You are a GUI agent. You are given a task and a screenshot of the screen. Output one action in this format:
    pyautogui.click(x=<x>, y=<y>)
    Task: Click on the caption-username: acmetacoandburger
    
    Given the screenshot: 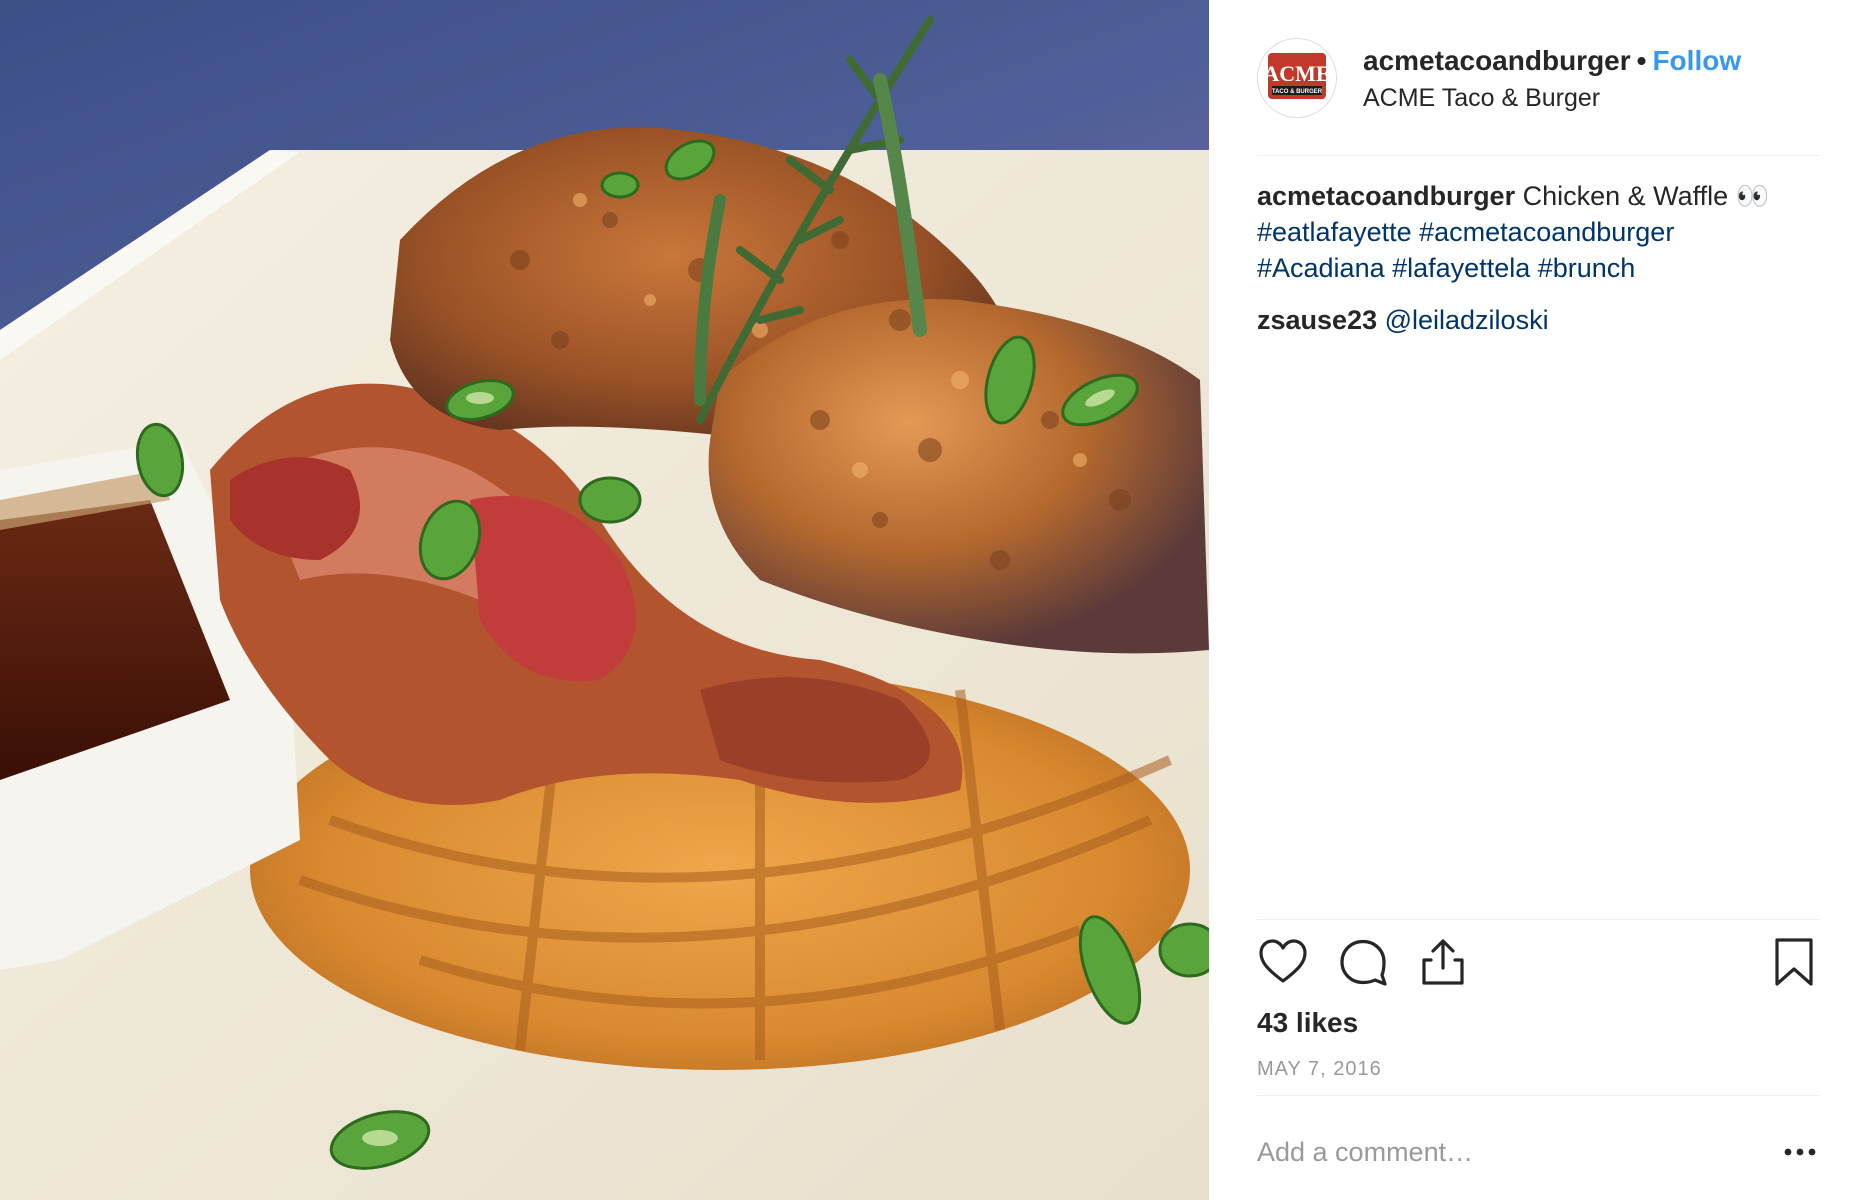 What is the action you would take?
    pyautogui.click(x=1386, y=196)
    